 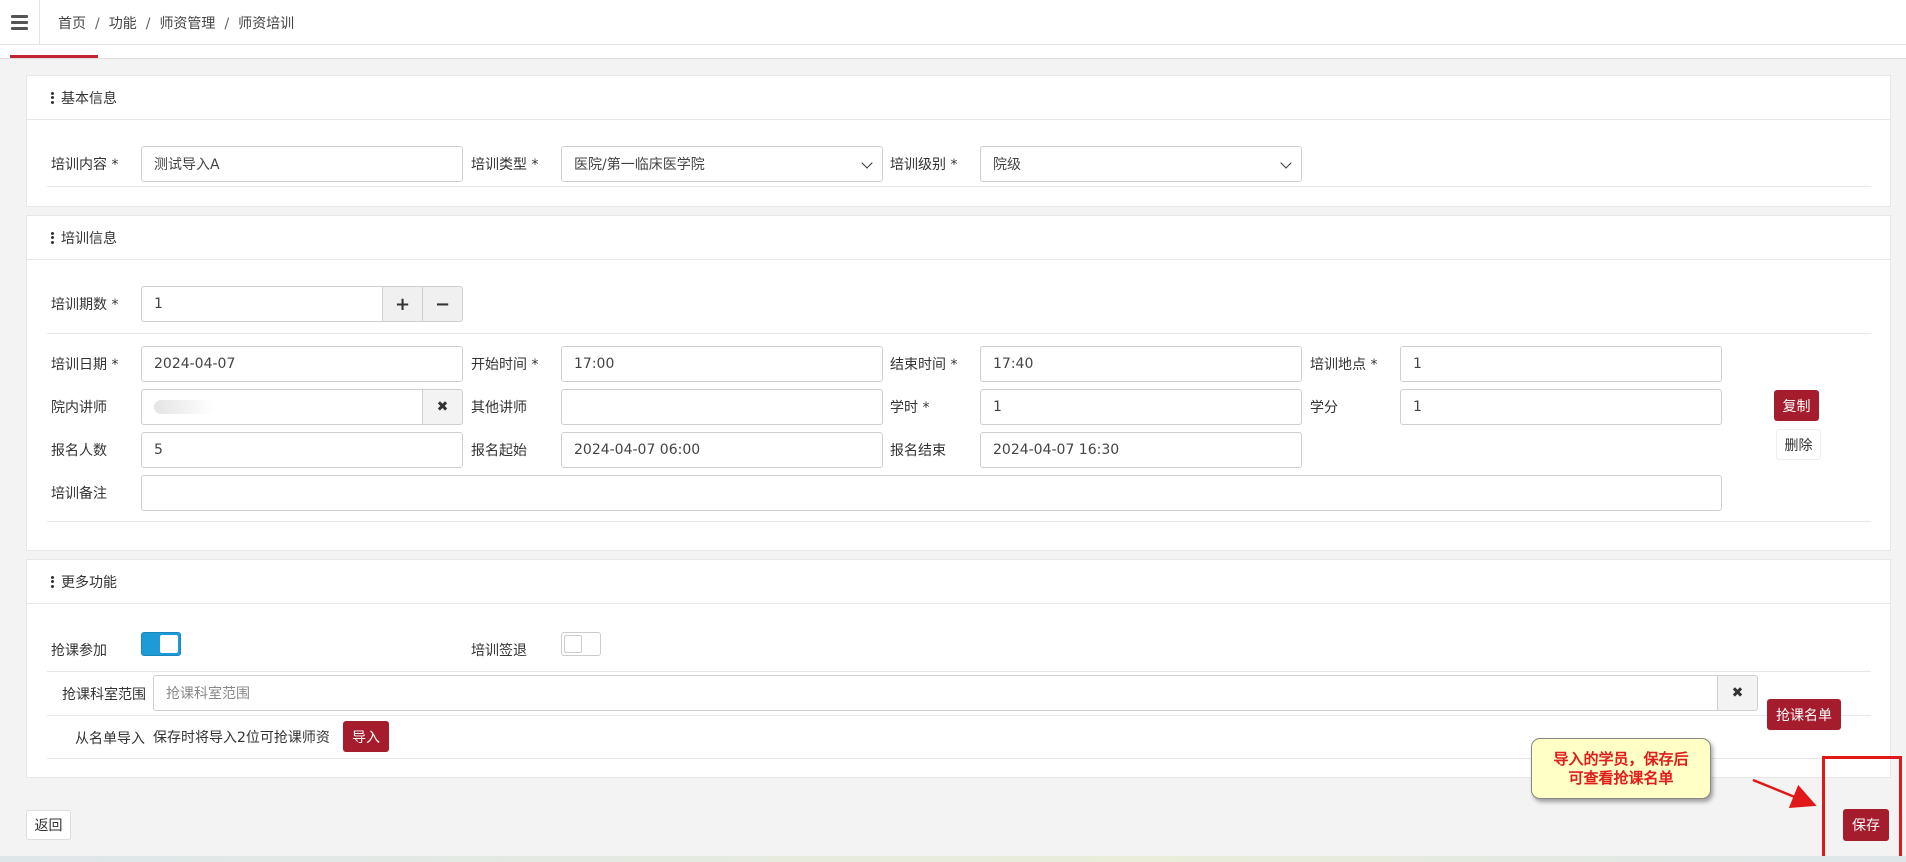 What do you see at coordinates (1141, 450) in the screenshot?
I see `signup-end-input: 2024-04-07 16:30` at bounding box center [1141, 450].